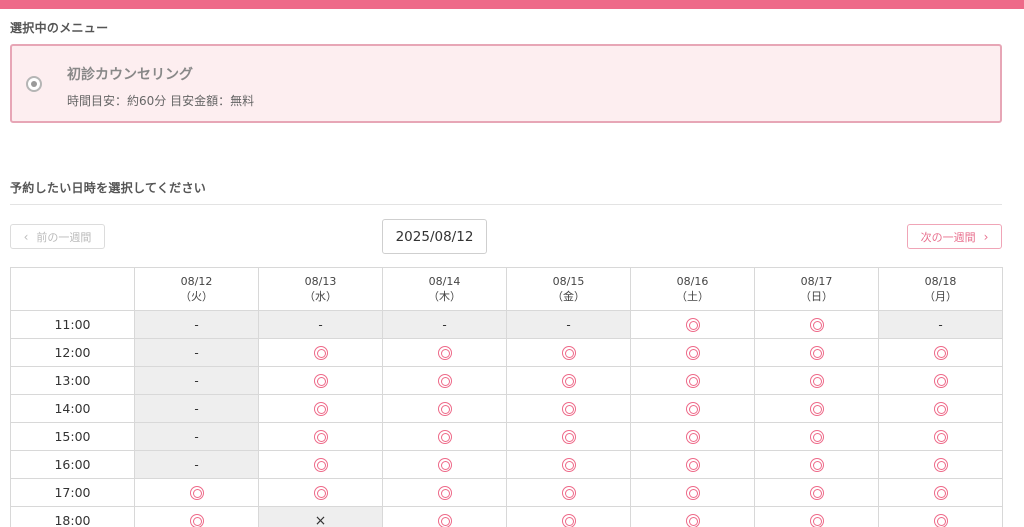  I want to click on date-picker-input: 2025/08/12, so click(434, 236).